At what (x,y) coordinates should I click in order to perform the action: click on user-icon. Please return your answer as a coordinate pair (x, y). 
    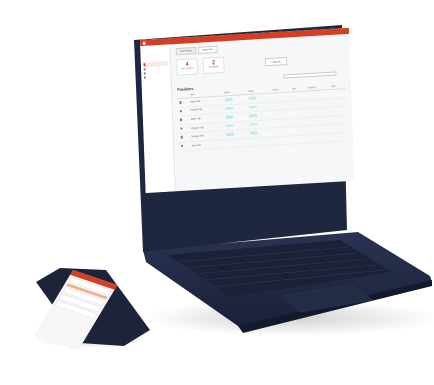
    Looking at the image, I should click on (144, 73).